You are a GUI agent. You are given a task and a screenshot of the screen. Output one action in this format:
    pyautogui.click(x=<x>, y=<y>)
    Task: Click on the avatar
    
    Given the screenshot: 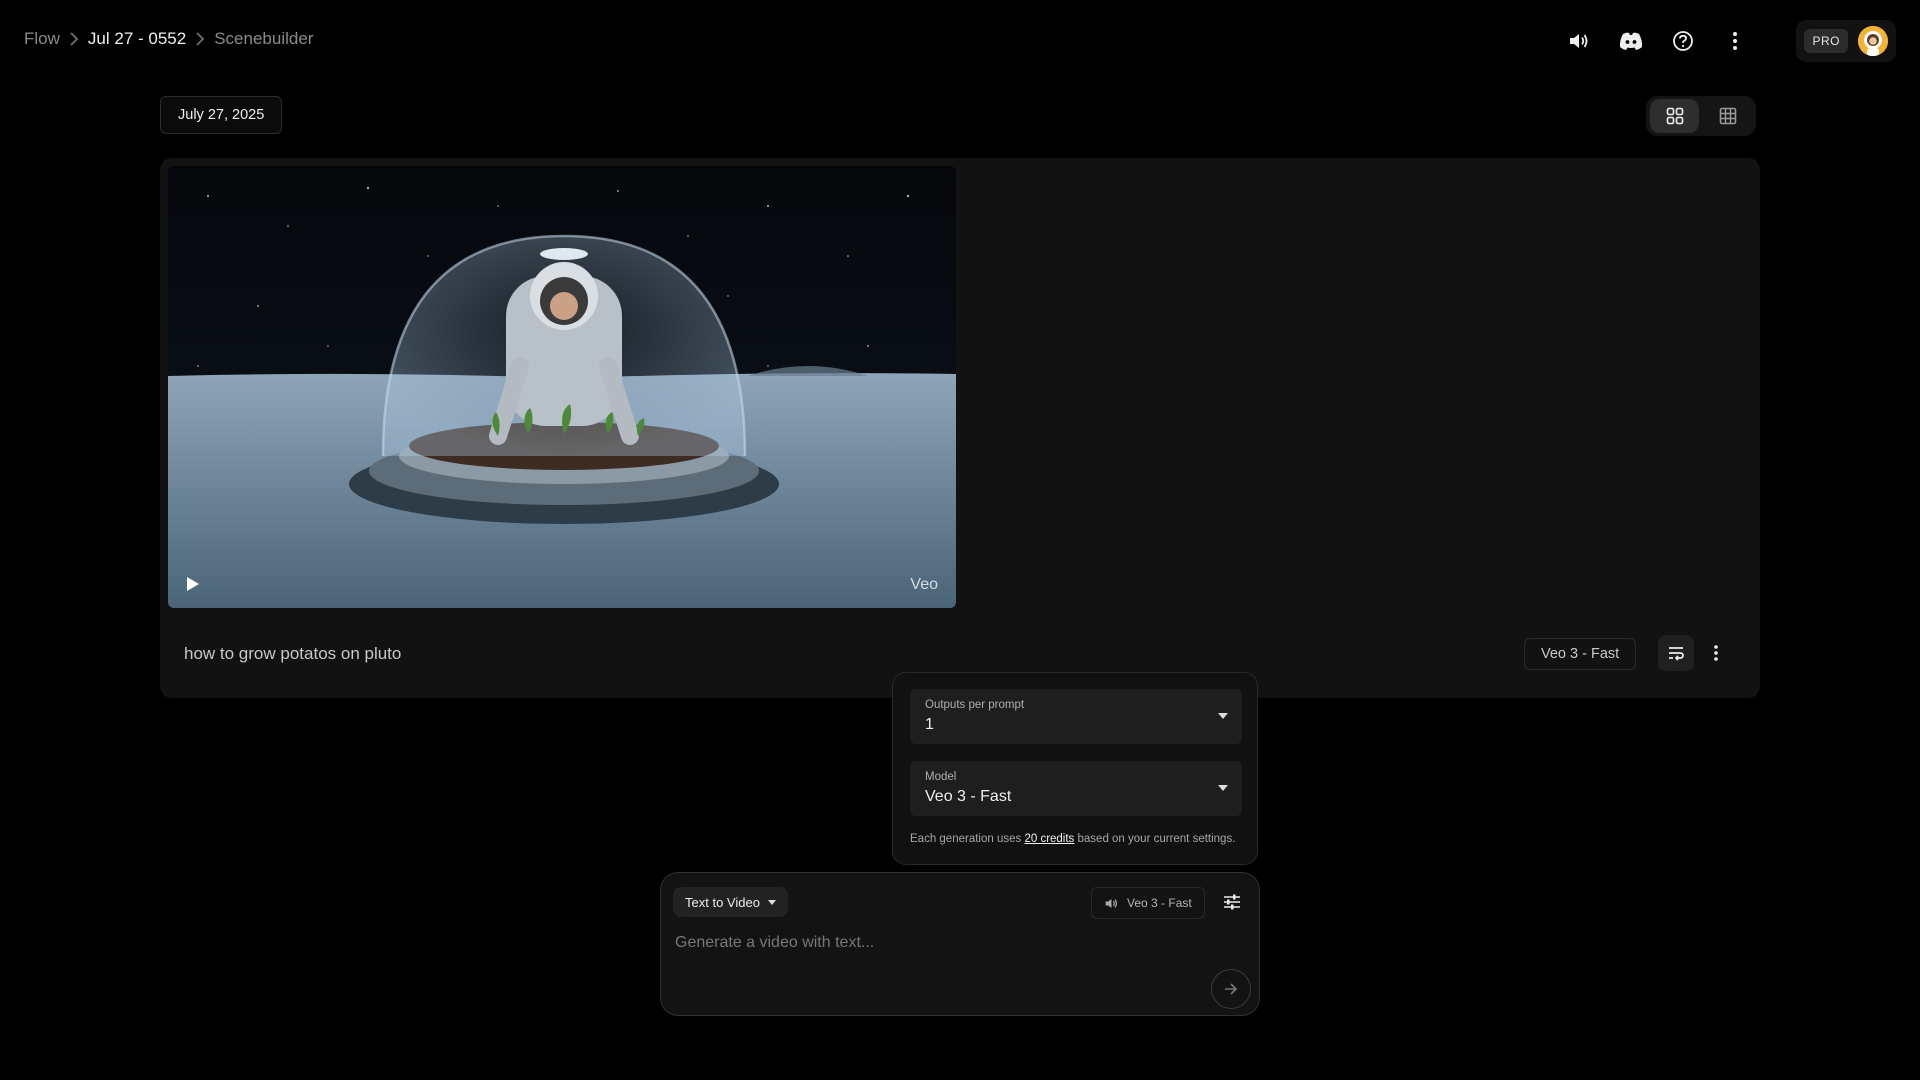 What is the action you would take?
    pyautogui.click(x=1873, y=41)
    